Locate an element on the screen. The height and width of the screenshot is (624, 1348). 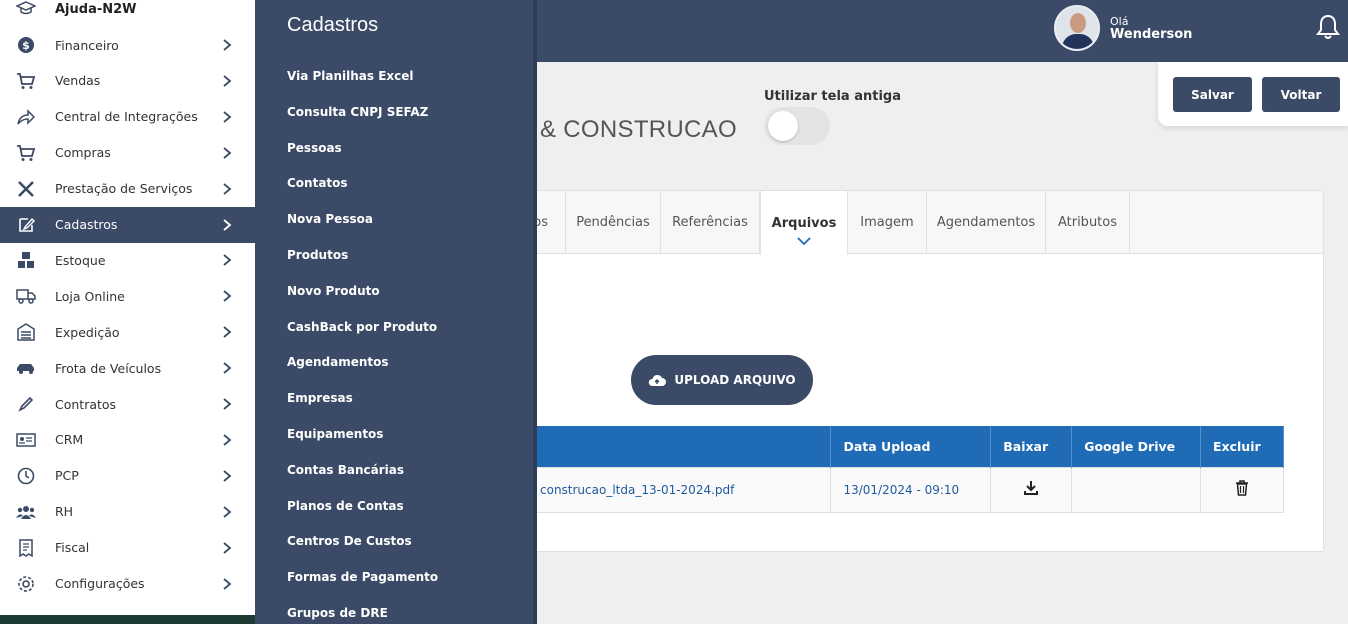
sidebar-brand: Ajuda-N2W is located at coordinates (127, 12).